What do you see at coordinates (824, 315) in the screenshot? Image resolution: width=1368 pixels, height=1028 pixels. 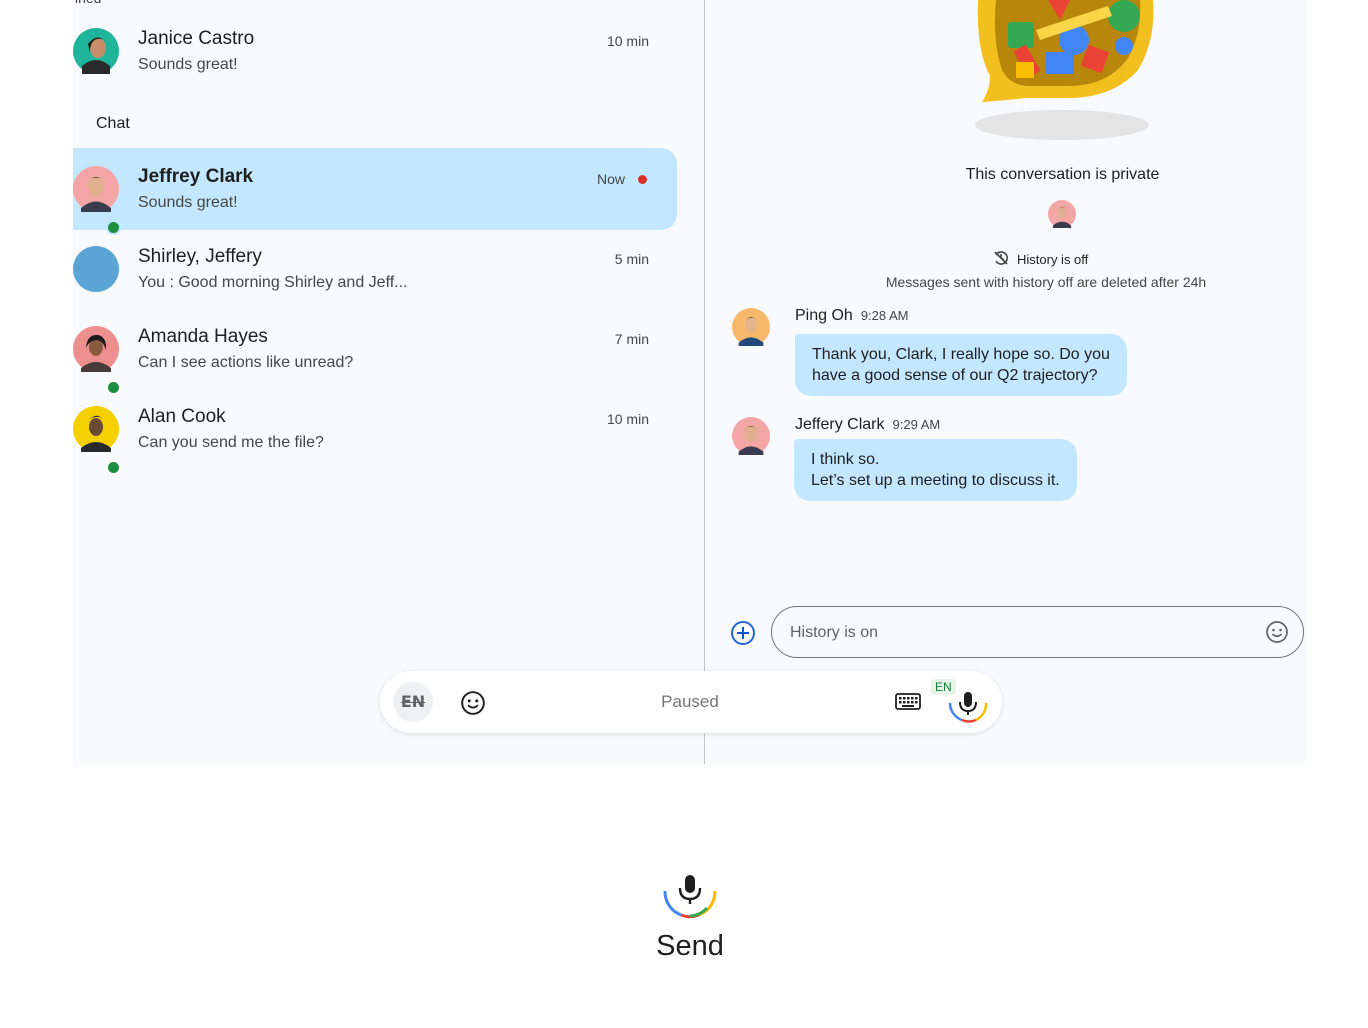 I see `sender-name: Ping Oh` at bounding box center [824, 315].